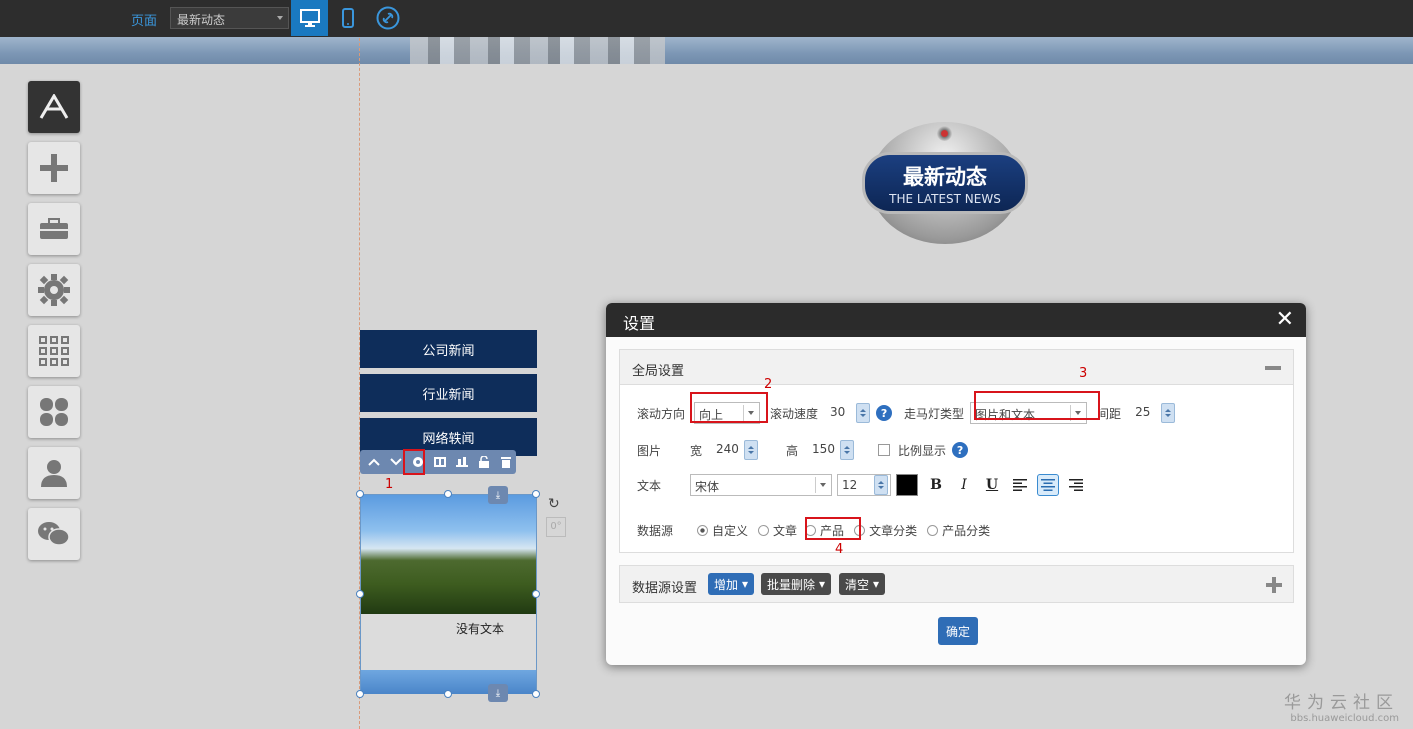  What do you see at coordinates (1273, 368) in the screenshot?
I see `collapse-icon` at bounding box center [1273, 368].